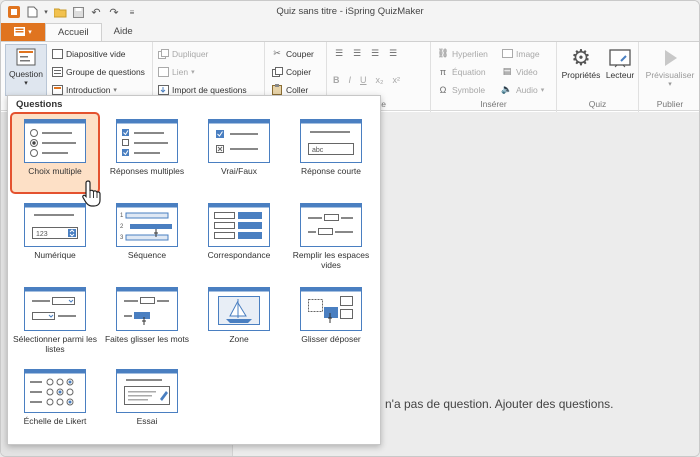  I want to click on question-type-remplir-espaces: Remplir les espaces vides, so click(331, 237).